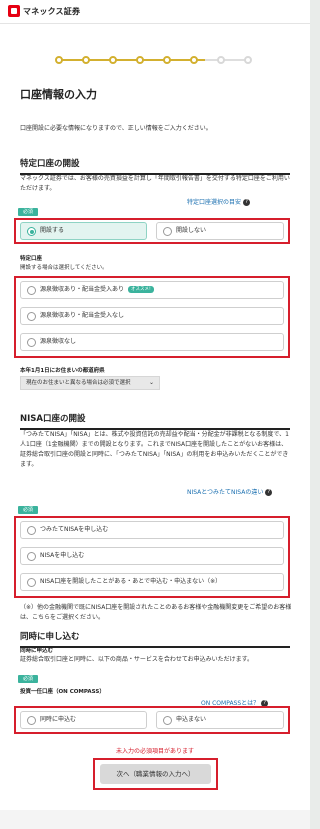 The width and height of the screenshot is (320, 829). I want to click on progress-steps, so click(155, 60).